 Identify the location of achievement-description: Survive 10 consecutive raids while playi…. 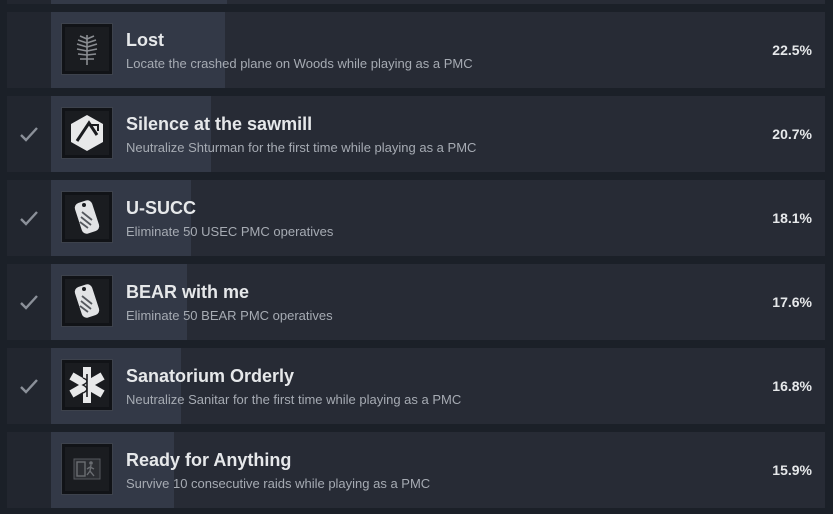
(278, 483).